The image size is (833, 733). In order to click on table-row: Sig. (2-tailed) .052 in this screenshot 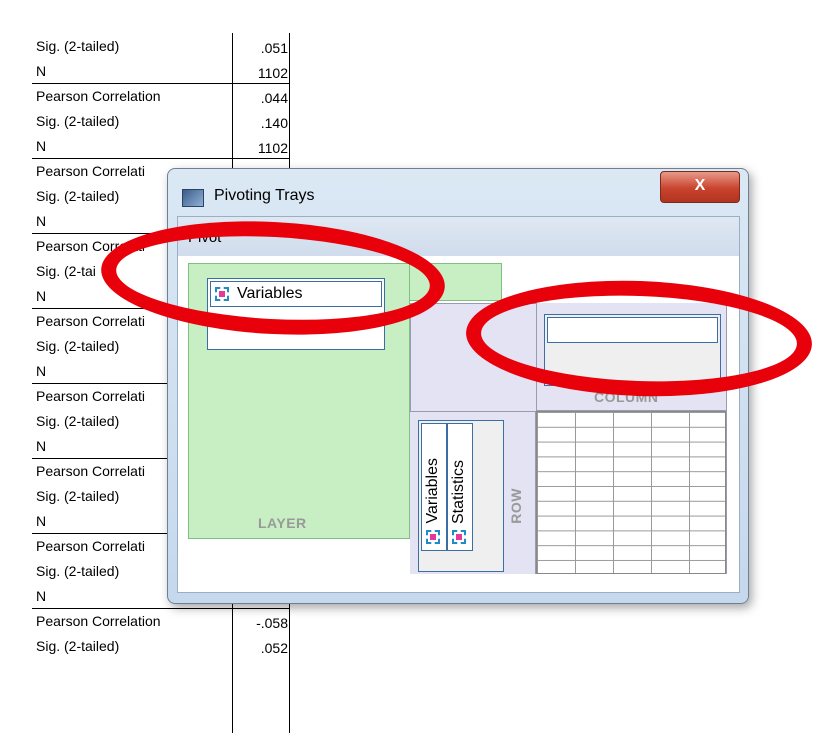, I will do `click(160, 645)`.